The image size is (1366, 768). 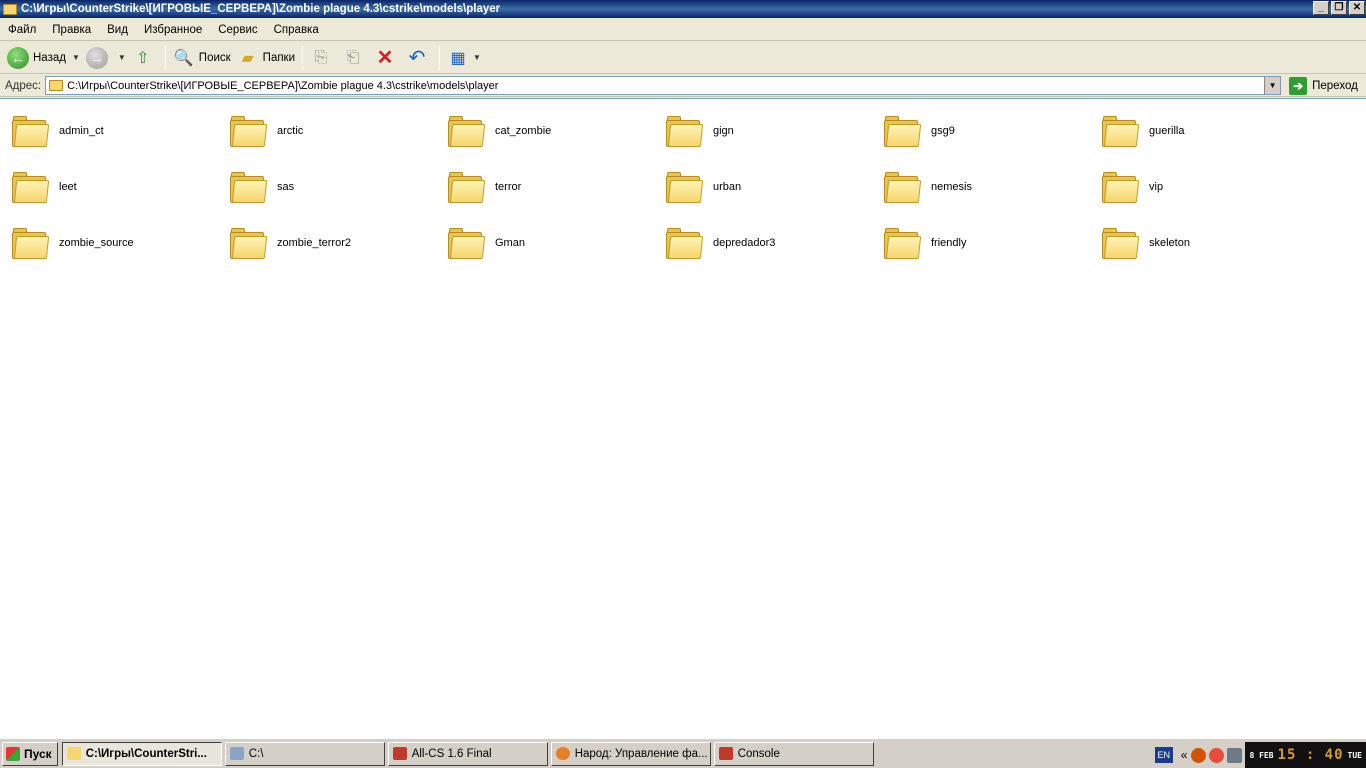 What do you see at coordinates (290, 131) in the screenshot?
I see `folder-name: arctic` at bounding box center [290, 131].